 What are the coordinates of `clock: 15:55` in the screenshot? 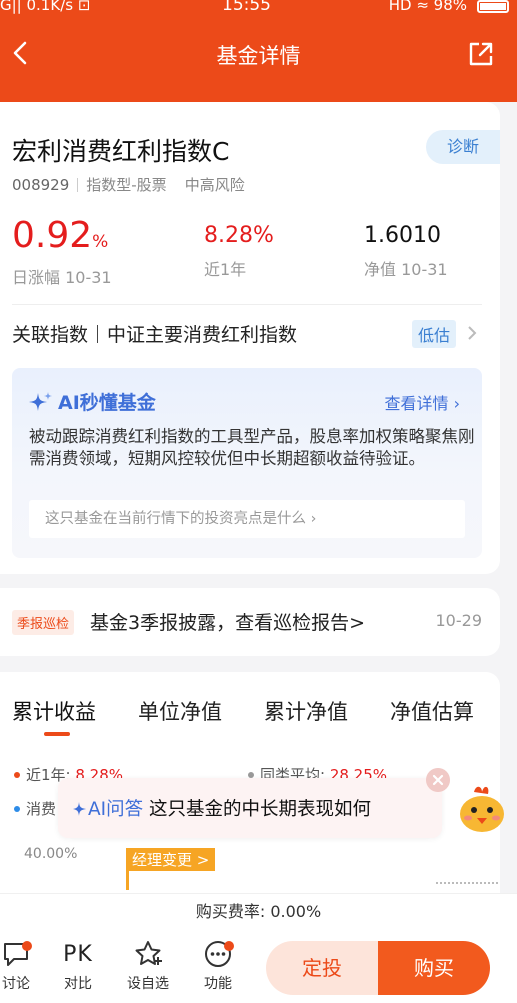 It's located at (246, 7).